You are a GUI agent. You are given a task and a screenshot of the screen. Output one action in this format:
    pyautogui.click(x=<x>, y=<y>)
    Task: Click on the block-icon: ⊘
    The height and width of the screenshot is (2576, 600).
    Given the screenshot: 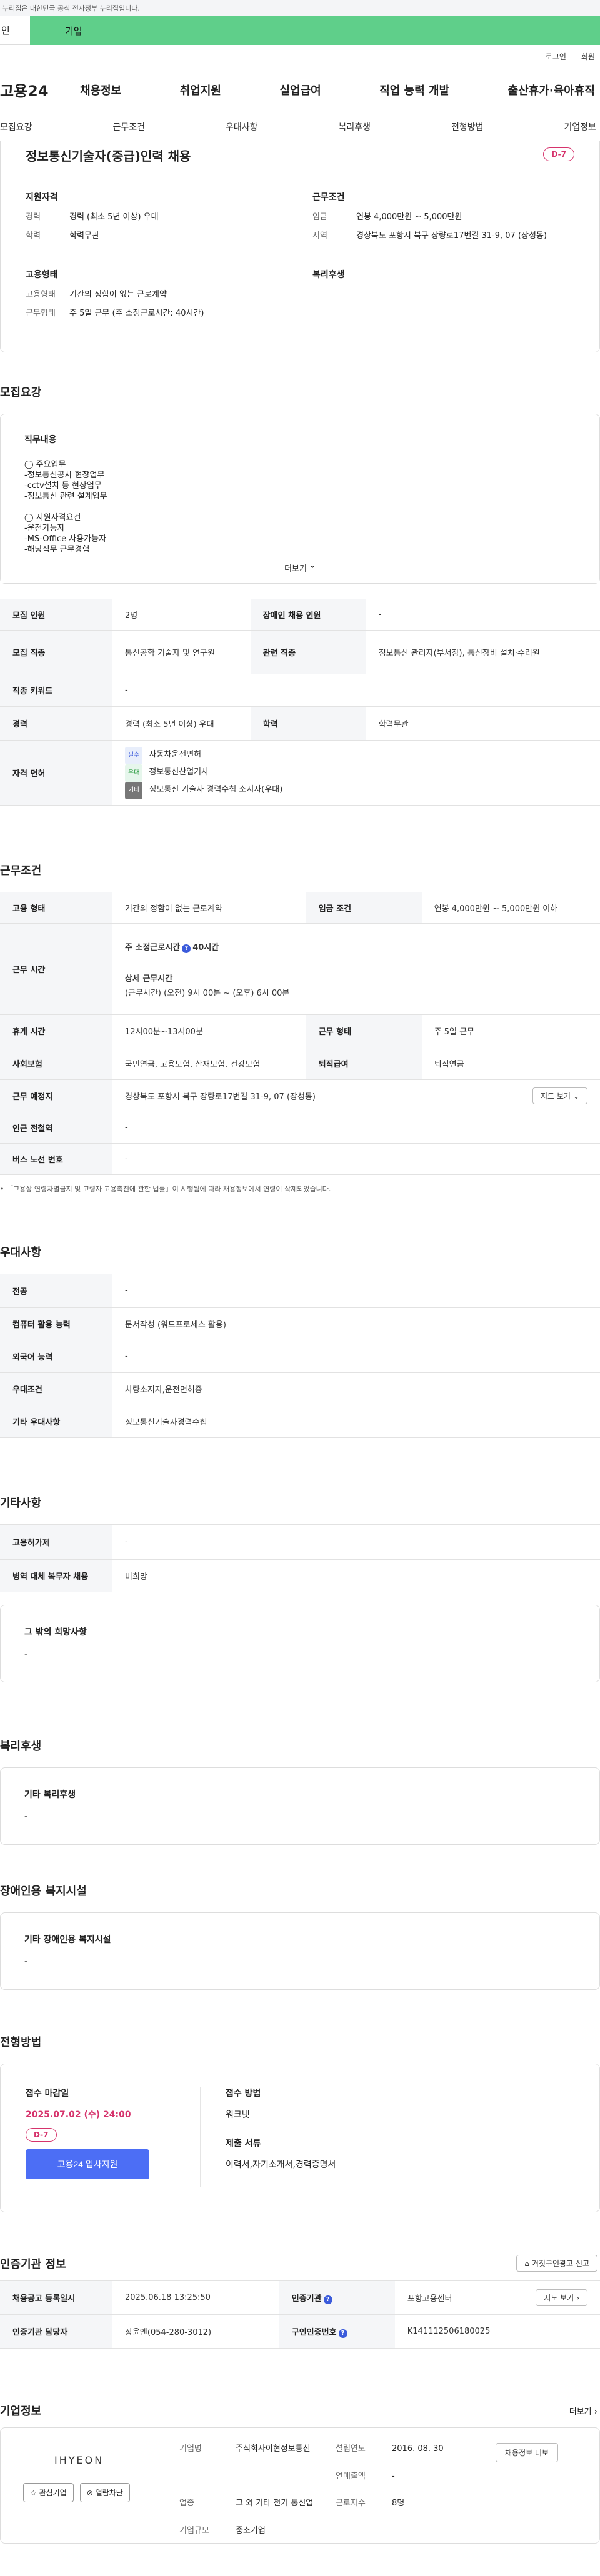 What is the action you would take?
    pyautogui.click(x=90, y=2493)
    